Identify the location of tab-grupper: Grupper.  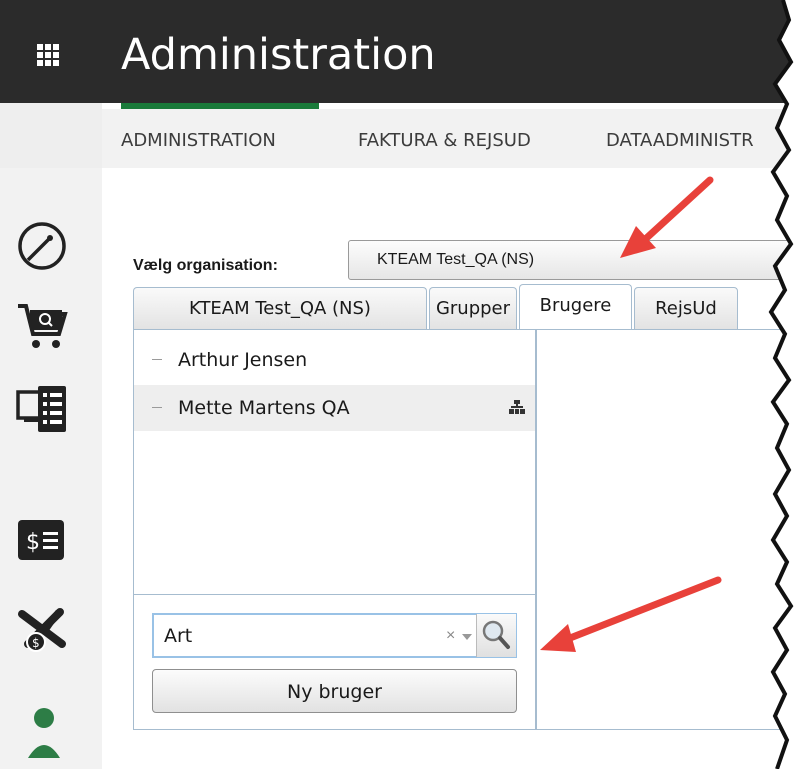
(473, 308).